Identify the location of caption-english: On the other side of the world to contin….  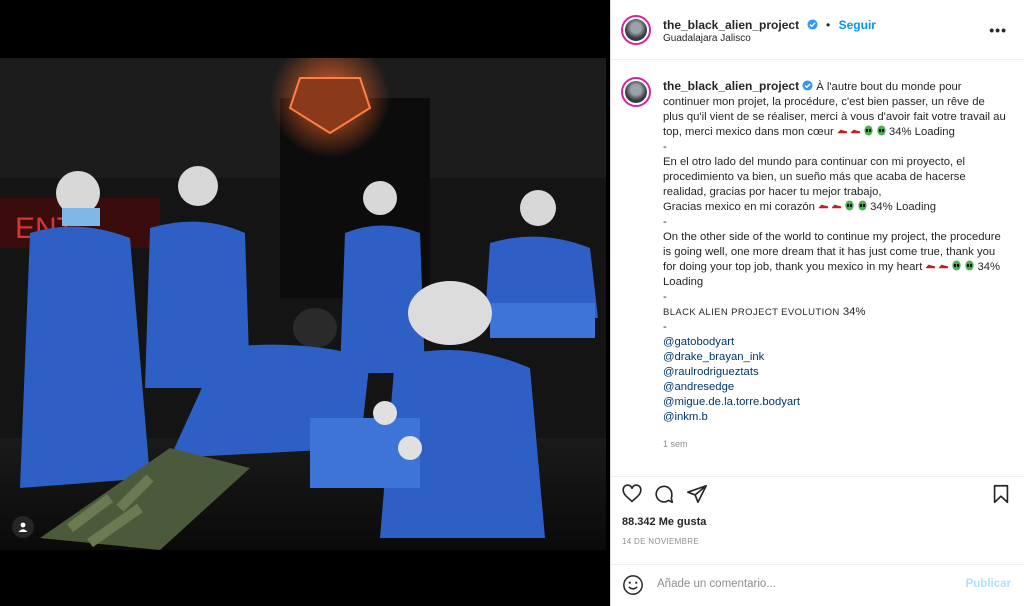
(835, 260).